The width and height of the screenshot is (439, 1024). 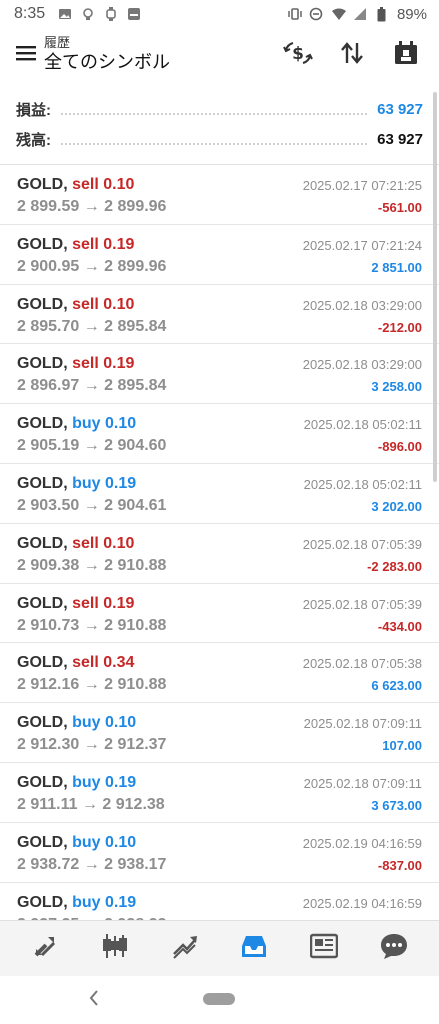 What do you see at coordinates (94, 1000) in the screenshot?
I see `back-button` at bounding box center [94, 1000].